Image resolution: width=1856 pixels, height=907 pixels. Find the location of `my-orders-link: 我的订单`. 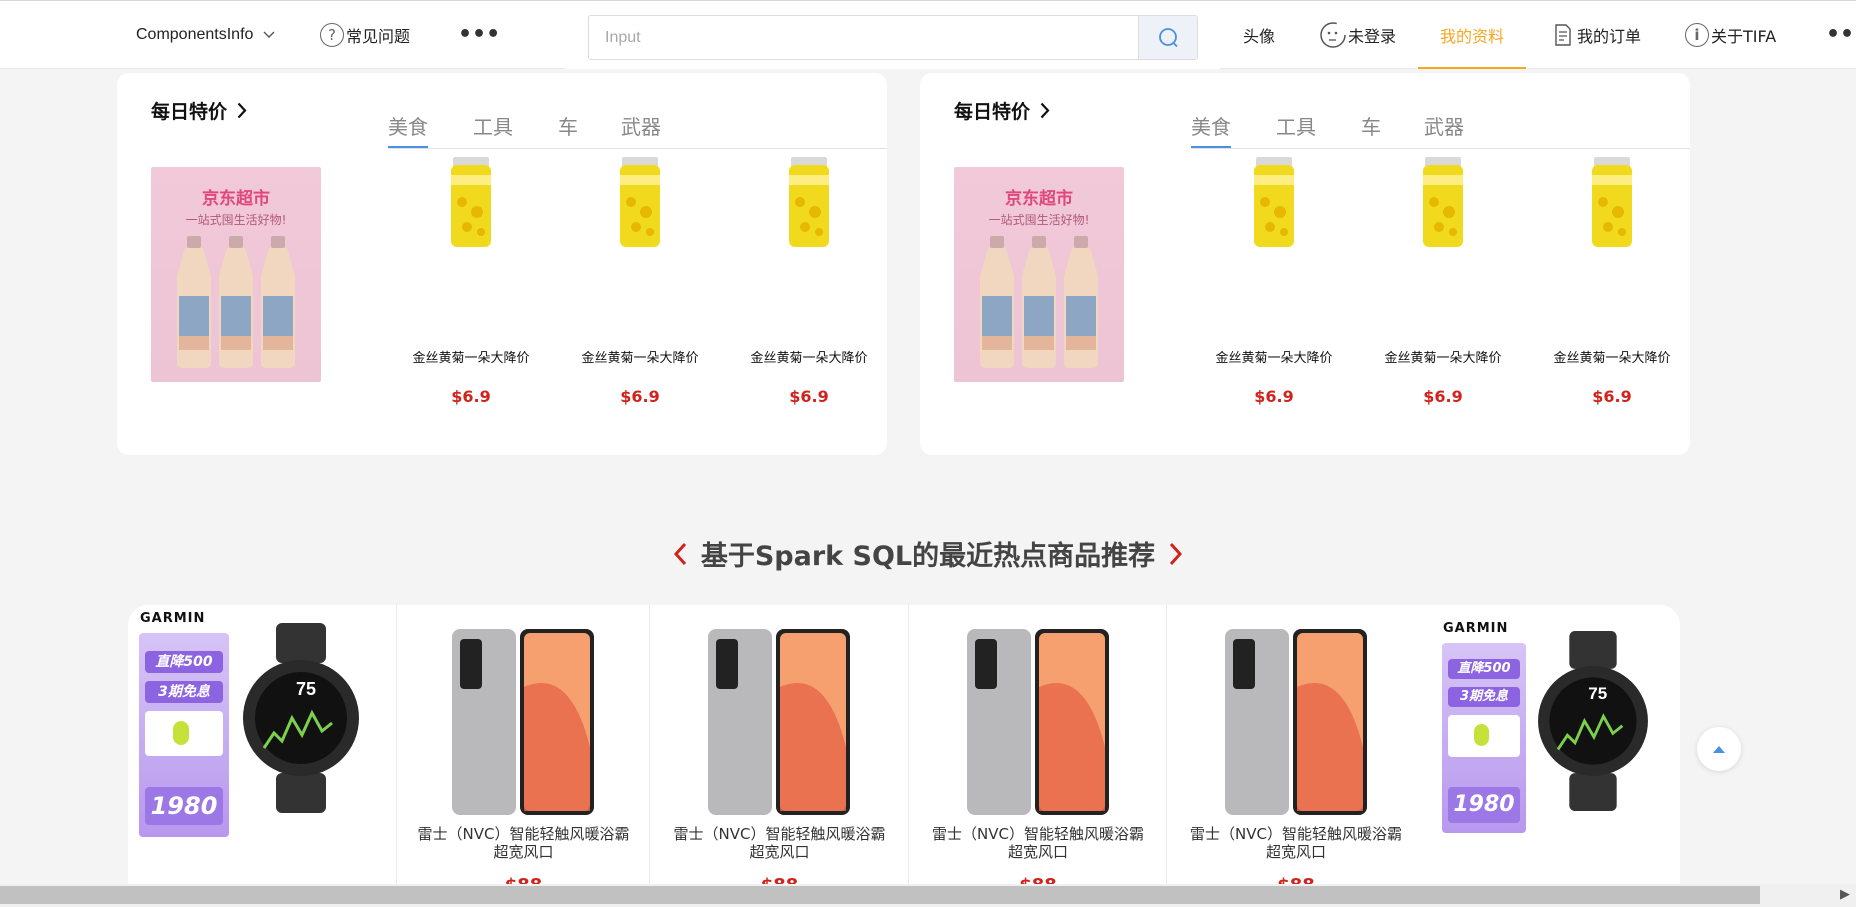

my-orders-link: 我的订单 is located at coordinates (1597, 35).